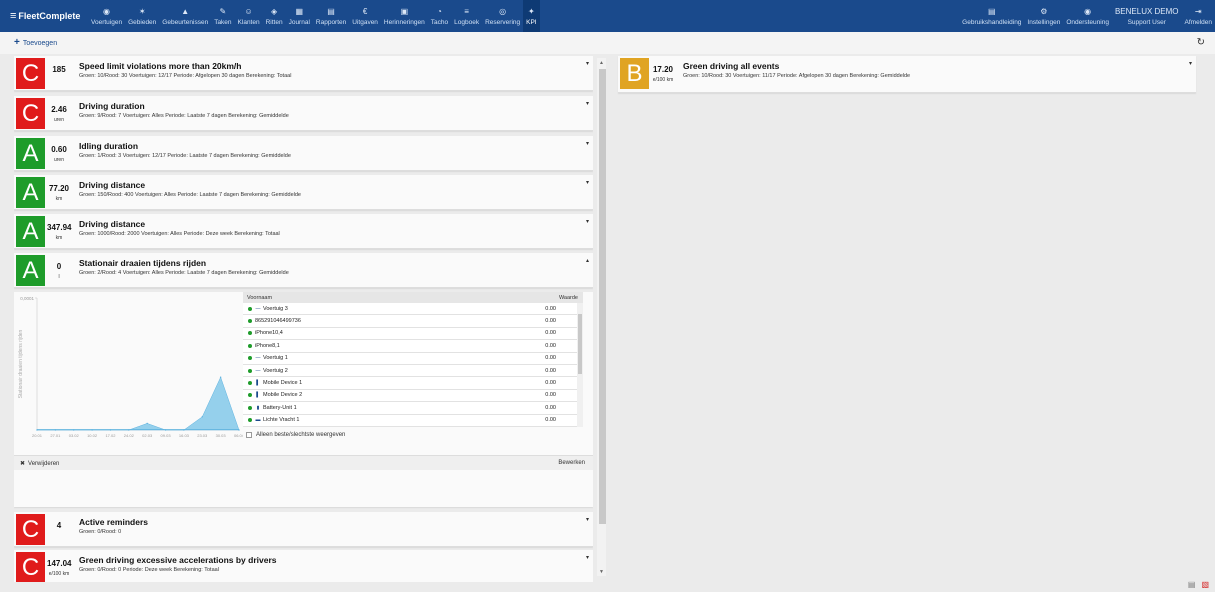 This screenshot has height=592, width=1215. I want to click on nav-ondersteuning: ◉ Ondersteuning, so click(1087, 16).